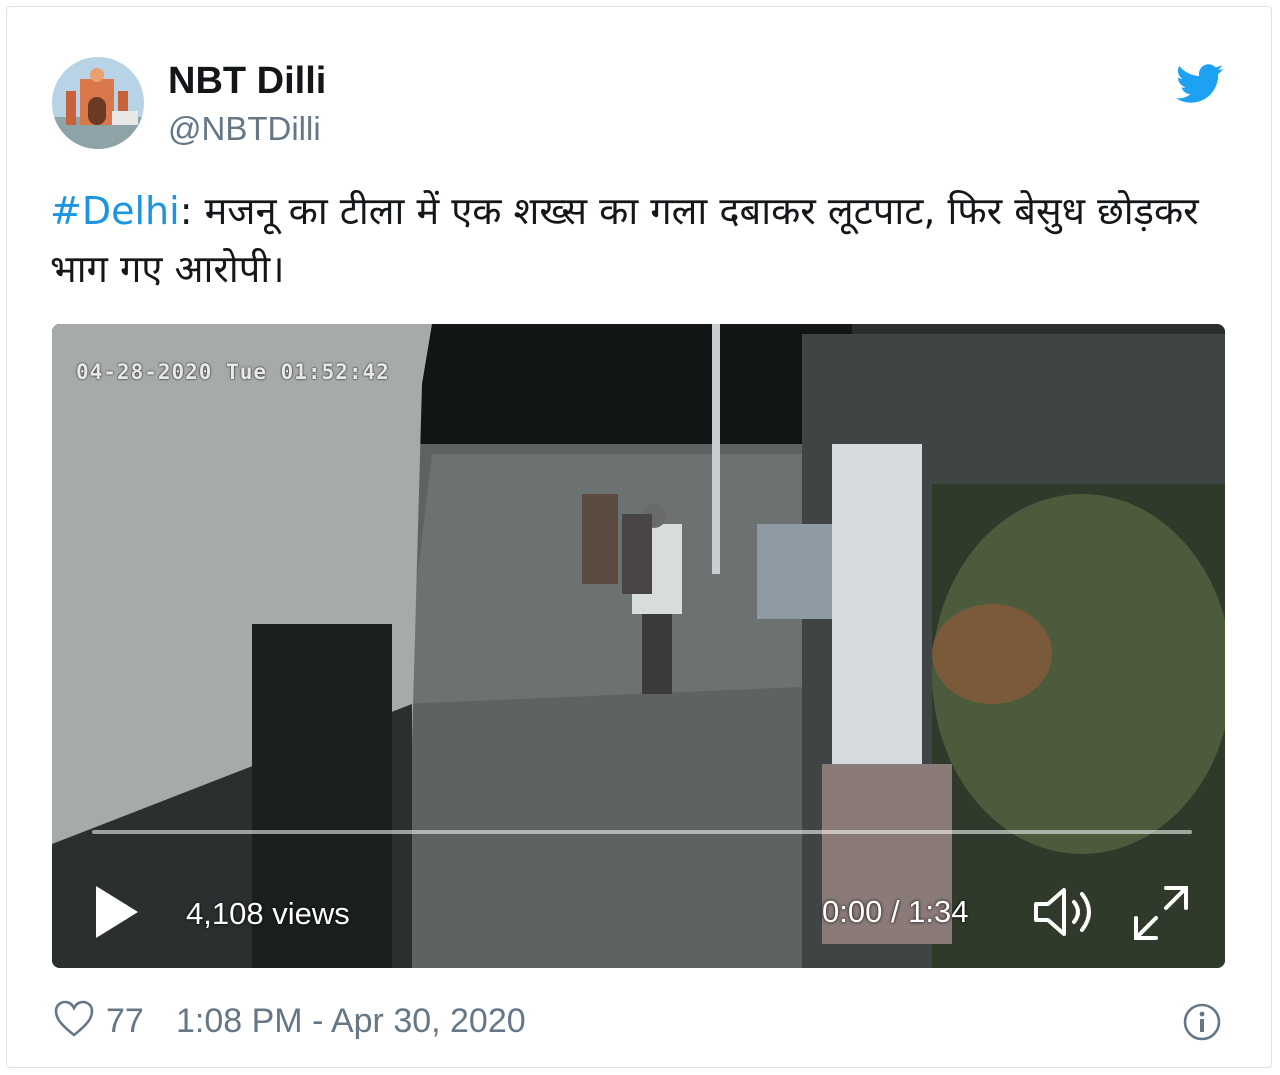 The image size is (1280, 1075). Describe the element at coordinates (1065, 912) in the screenshot. I see `volume-icon` at that location.